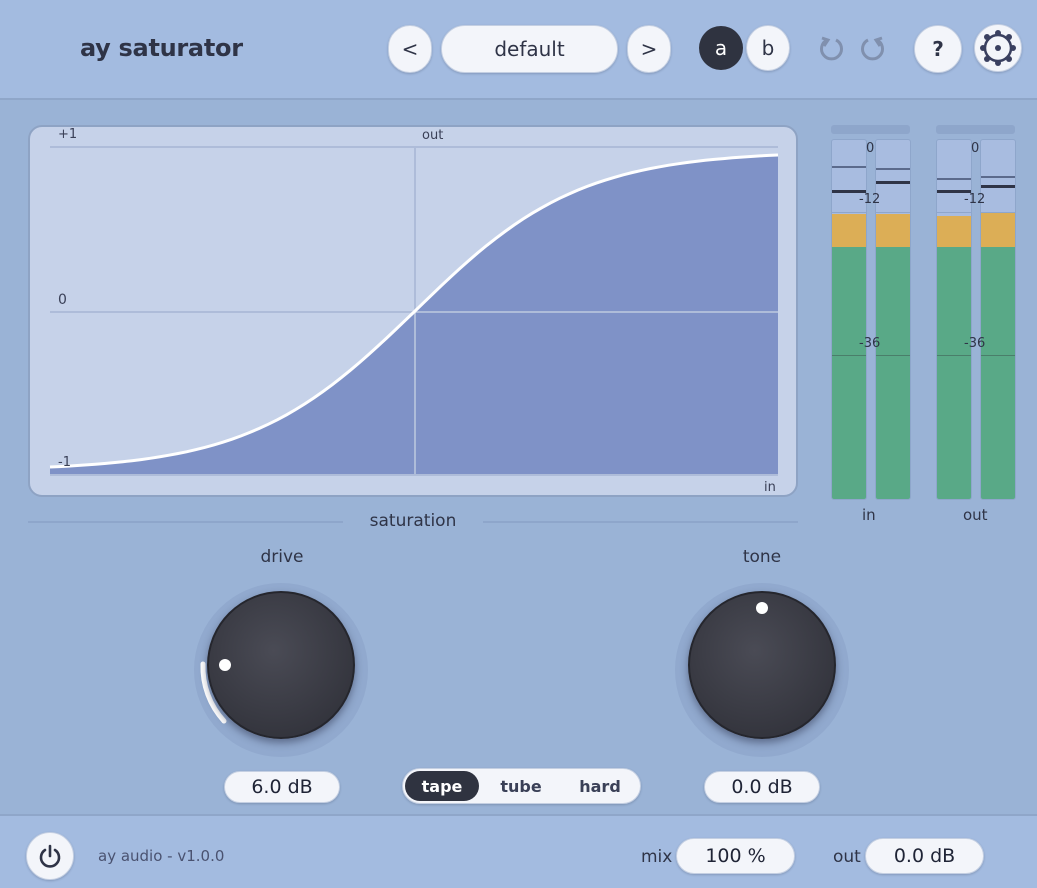 This screenshot has height=888, width=1037. Describe the element at coordinates (762, 608) in the screenshot. I see `tone-knob-indicator` at that location.